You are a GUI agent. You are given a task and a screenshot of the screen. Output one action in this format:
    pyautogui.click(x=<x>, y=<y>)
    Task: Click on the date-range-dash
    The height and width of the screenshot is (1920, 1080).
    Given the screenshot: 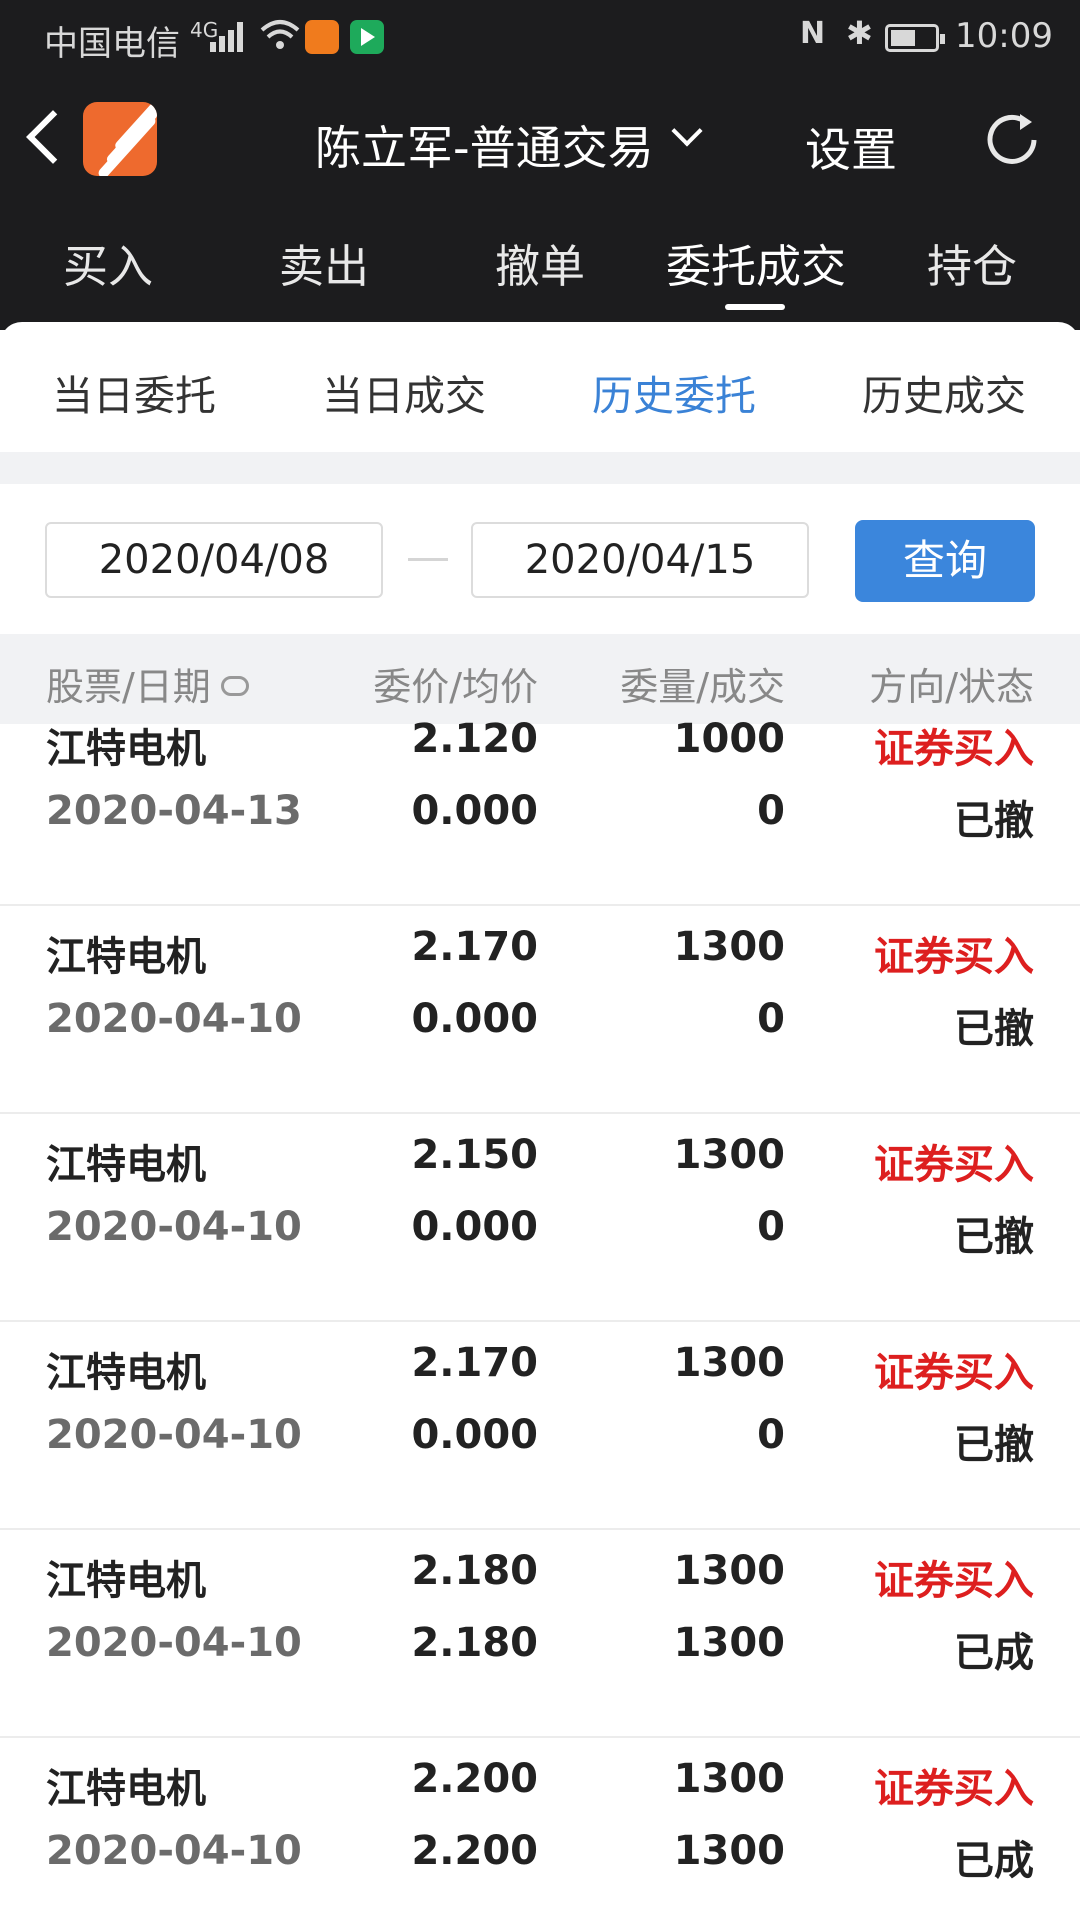 What is the action you would take?
    pyautogui.click(x=428, y=559)
    